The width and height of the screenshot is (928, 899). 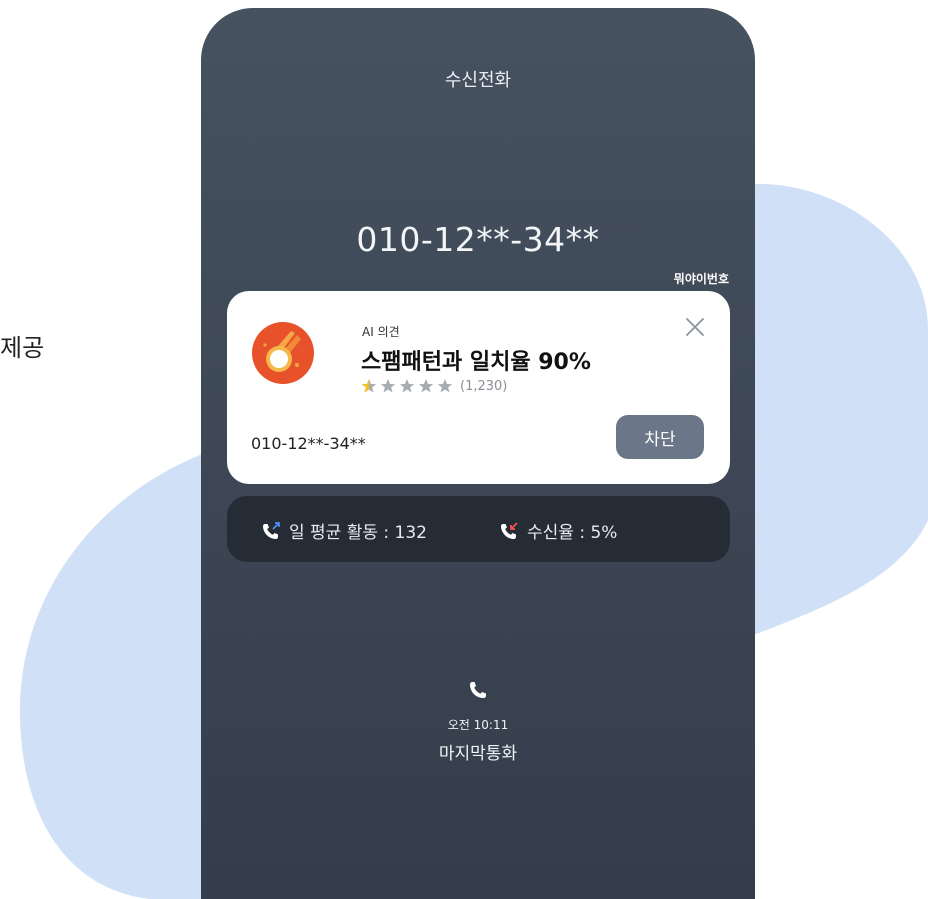 What do you see at coordinates (308, 443) in the screenshot?
I see `card-phone-number: 010-12**-34**` at bounding box center [308, 443].